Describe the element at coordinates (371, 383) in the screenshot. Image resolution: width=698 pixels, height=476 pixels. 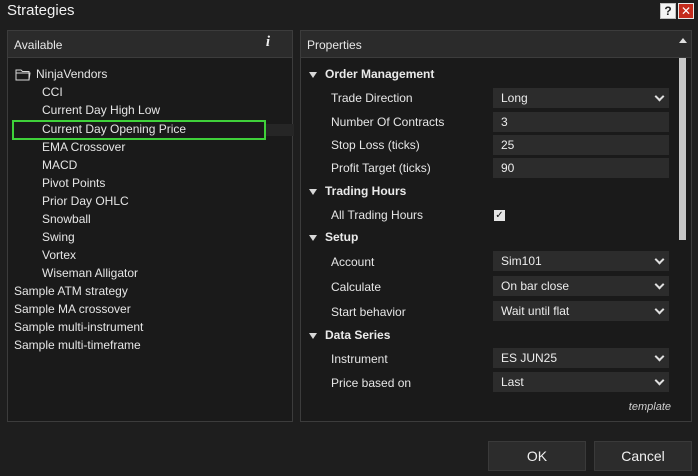
I see `property-label: Price based on` at that location.